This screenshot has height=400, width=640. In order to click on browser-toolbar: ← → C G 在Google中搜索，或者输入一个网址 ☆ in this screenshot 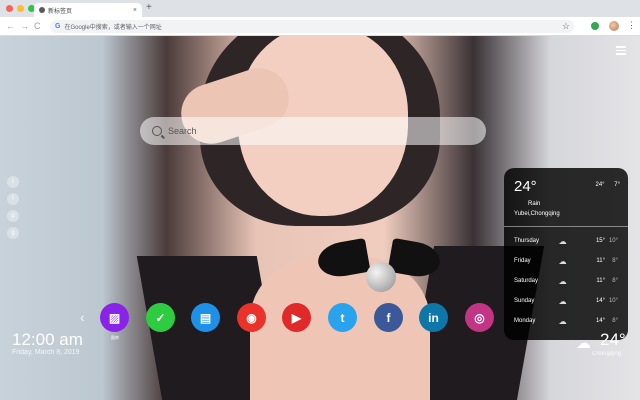, I will do `click(320, 26)`.